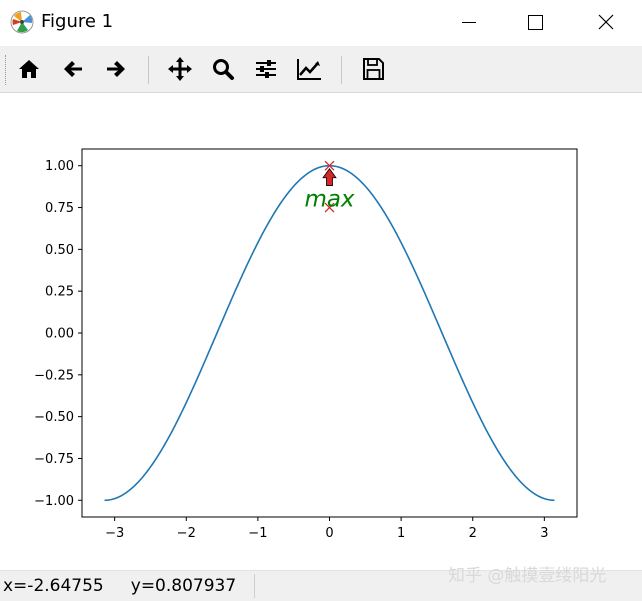  Describe the element at coordinates (473, 533) in the screenshot. I see `x-tick-label: 2` at that location.